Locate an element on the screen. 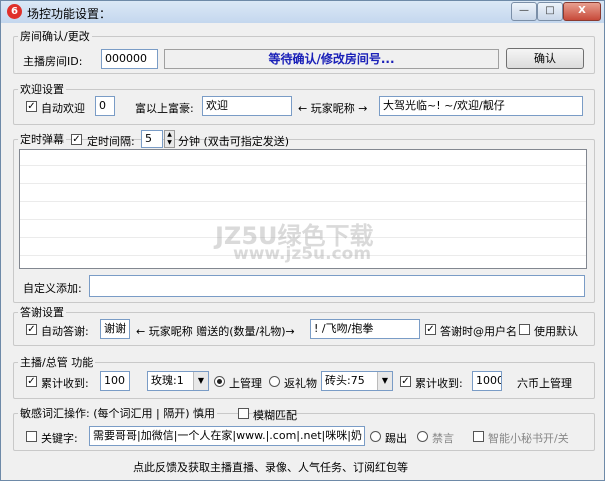  kick-label: 踢出 is located at coordinates (396, 438).